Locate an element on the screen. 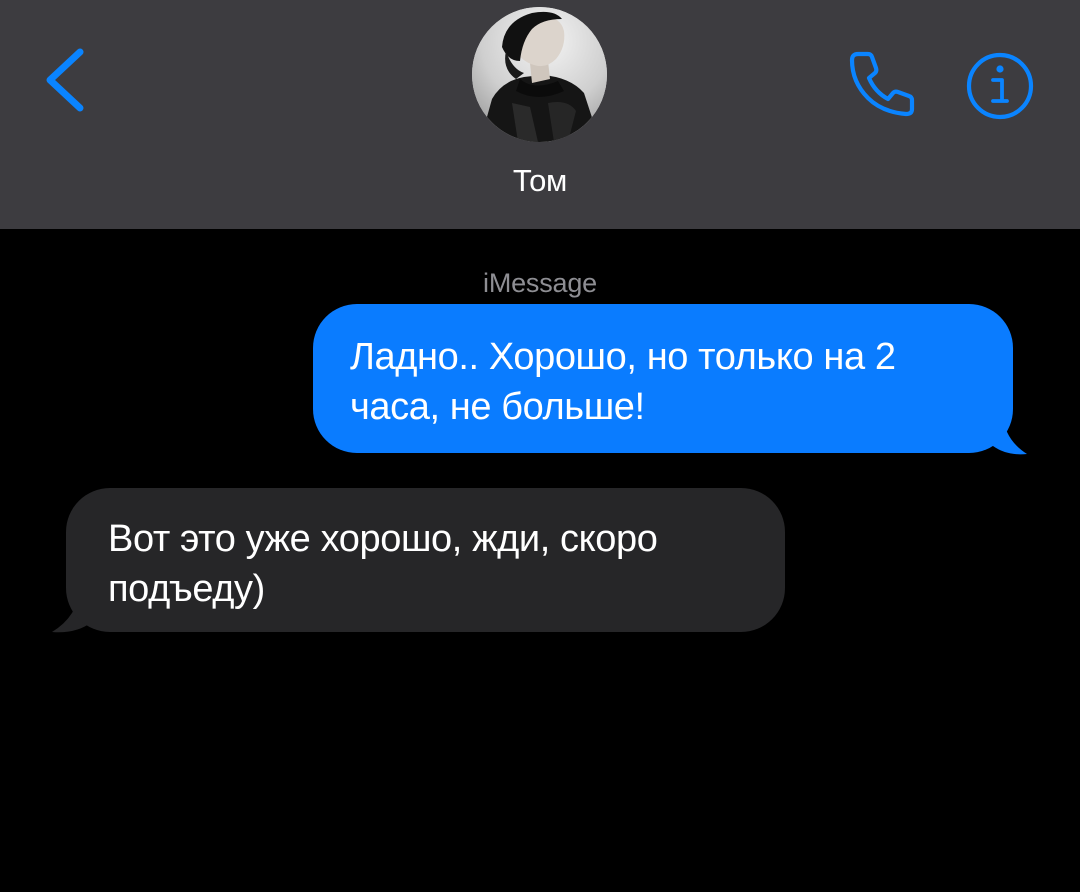 Image resolution: width=1080 pixels, height=892 pixels. message-text-line: Вот это уже хорошо, жди, скоро is located at coordinates (383, 539).